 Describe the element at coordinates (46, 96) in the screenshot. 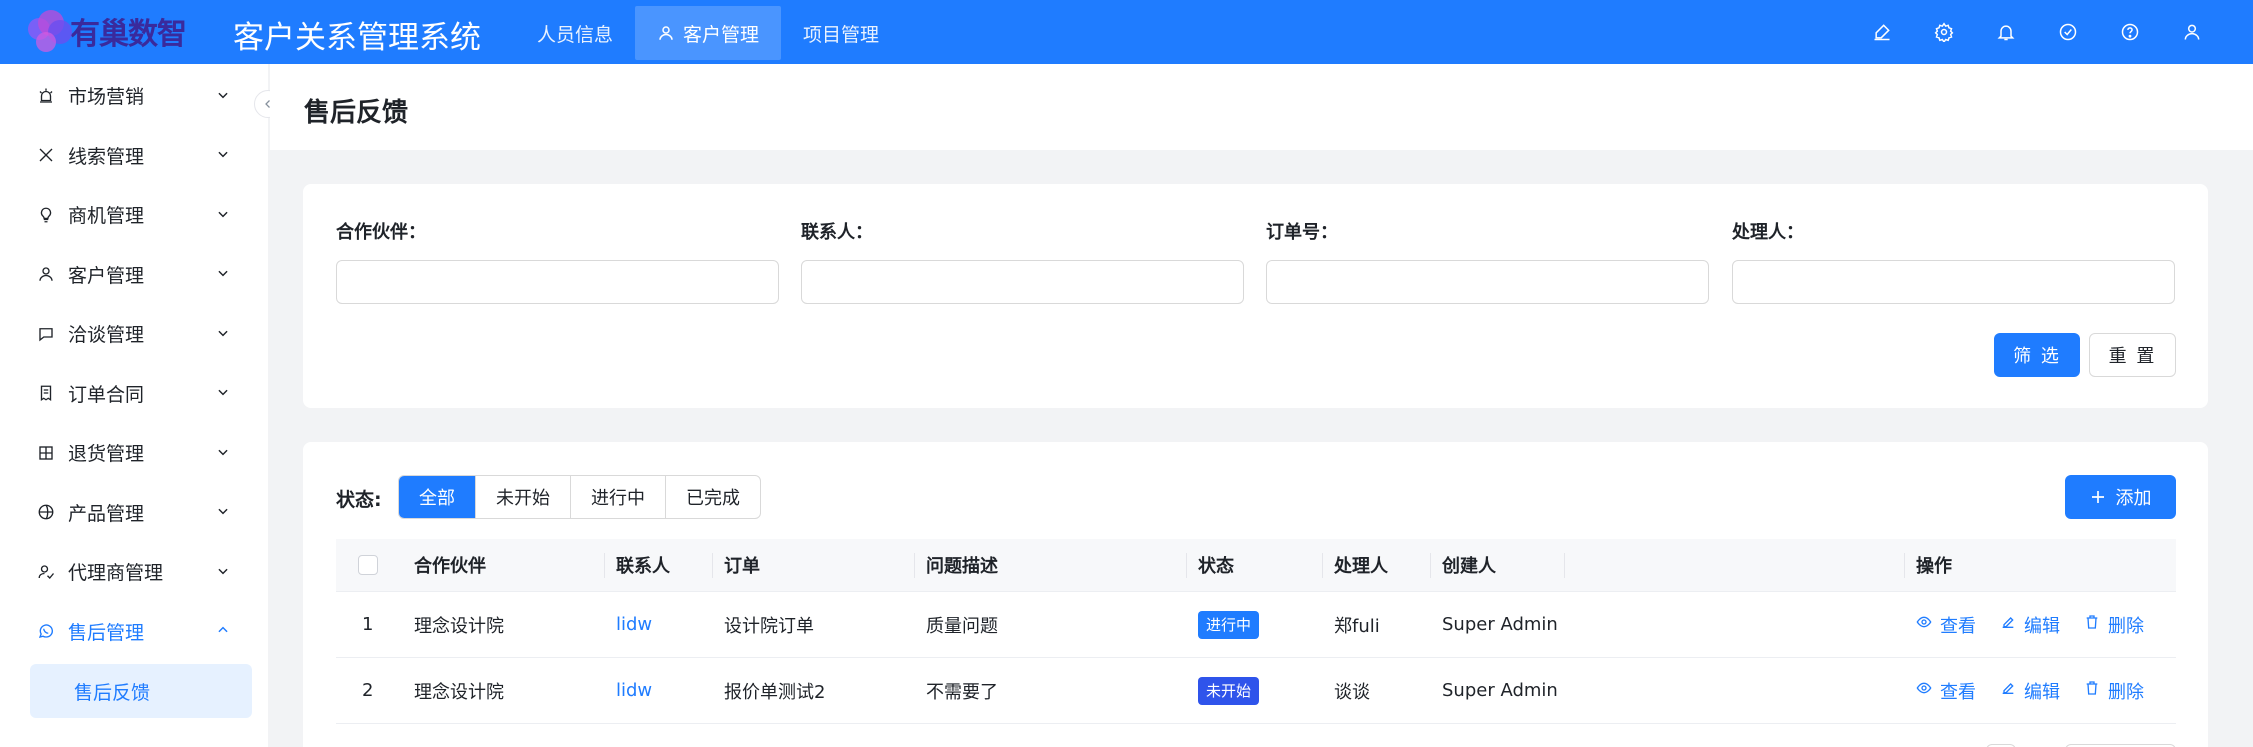

I see `alarm-icon` at that location.